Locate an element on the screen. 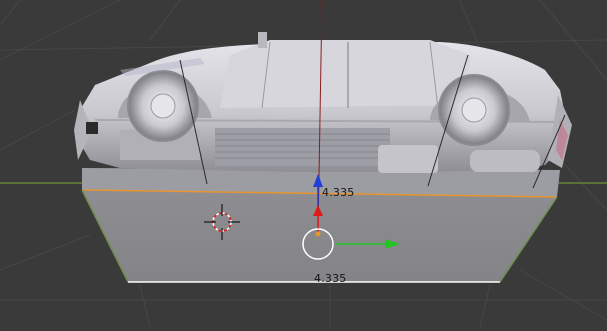 The image size is (607, 331). top-edge-length-label: 4.335 is located at coordinates (338, 192).